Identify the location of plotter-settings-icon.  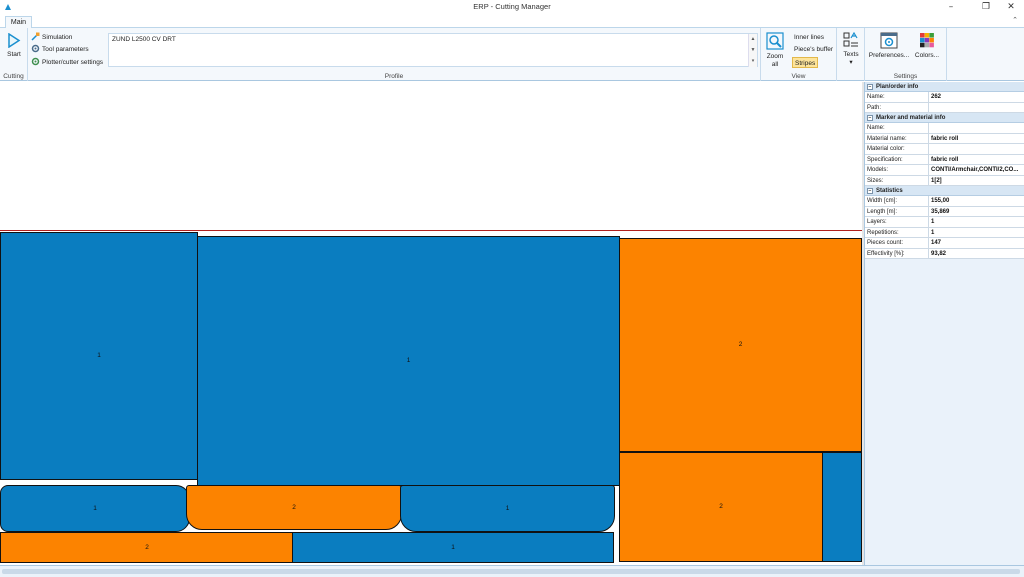
(35, 61).